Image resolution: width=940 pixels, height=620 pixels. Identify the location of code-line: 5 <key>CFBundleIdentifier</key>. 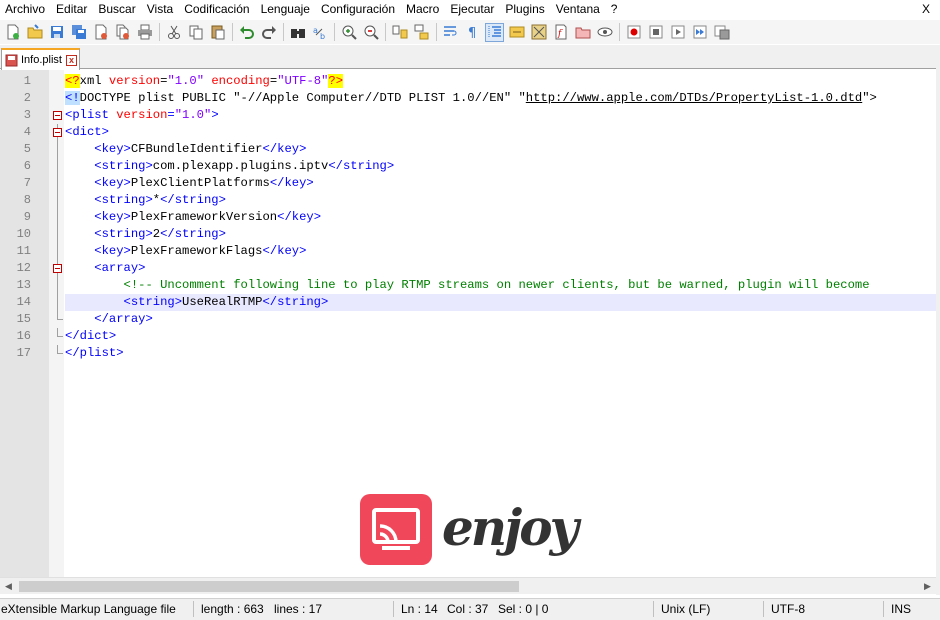
(480, 149).